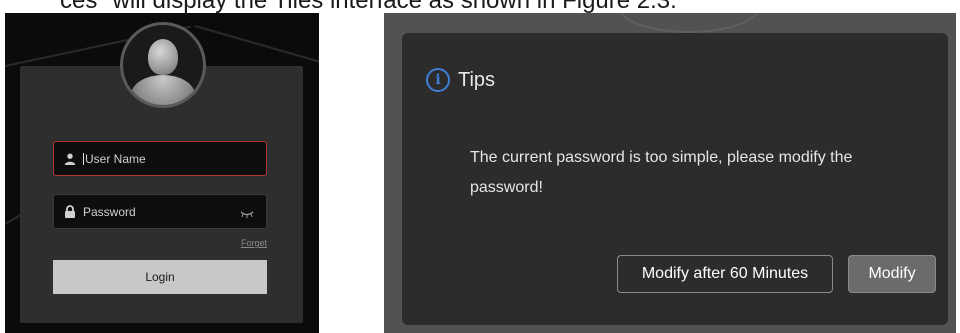 Image resolution: width=960 pixels, height=333 pixels. I want to click on eye-closed-icon, so click(247, 212).